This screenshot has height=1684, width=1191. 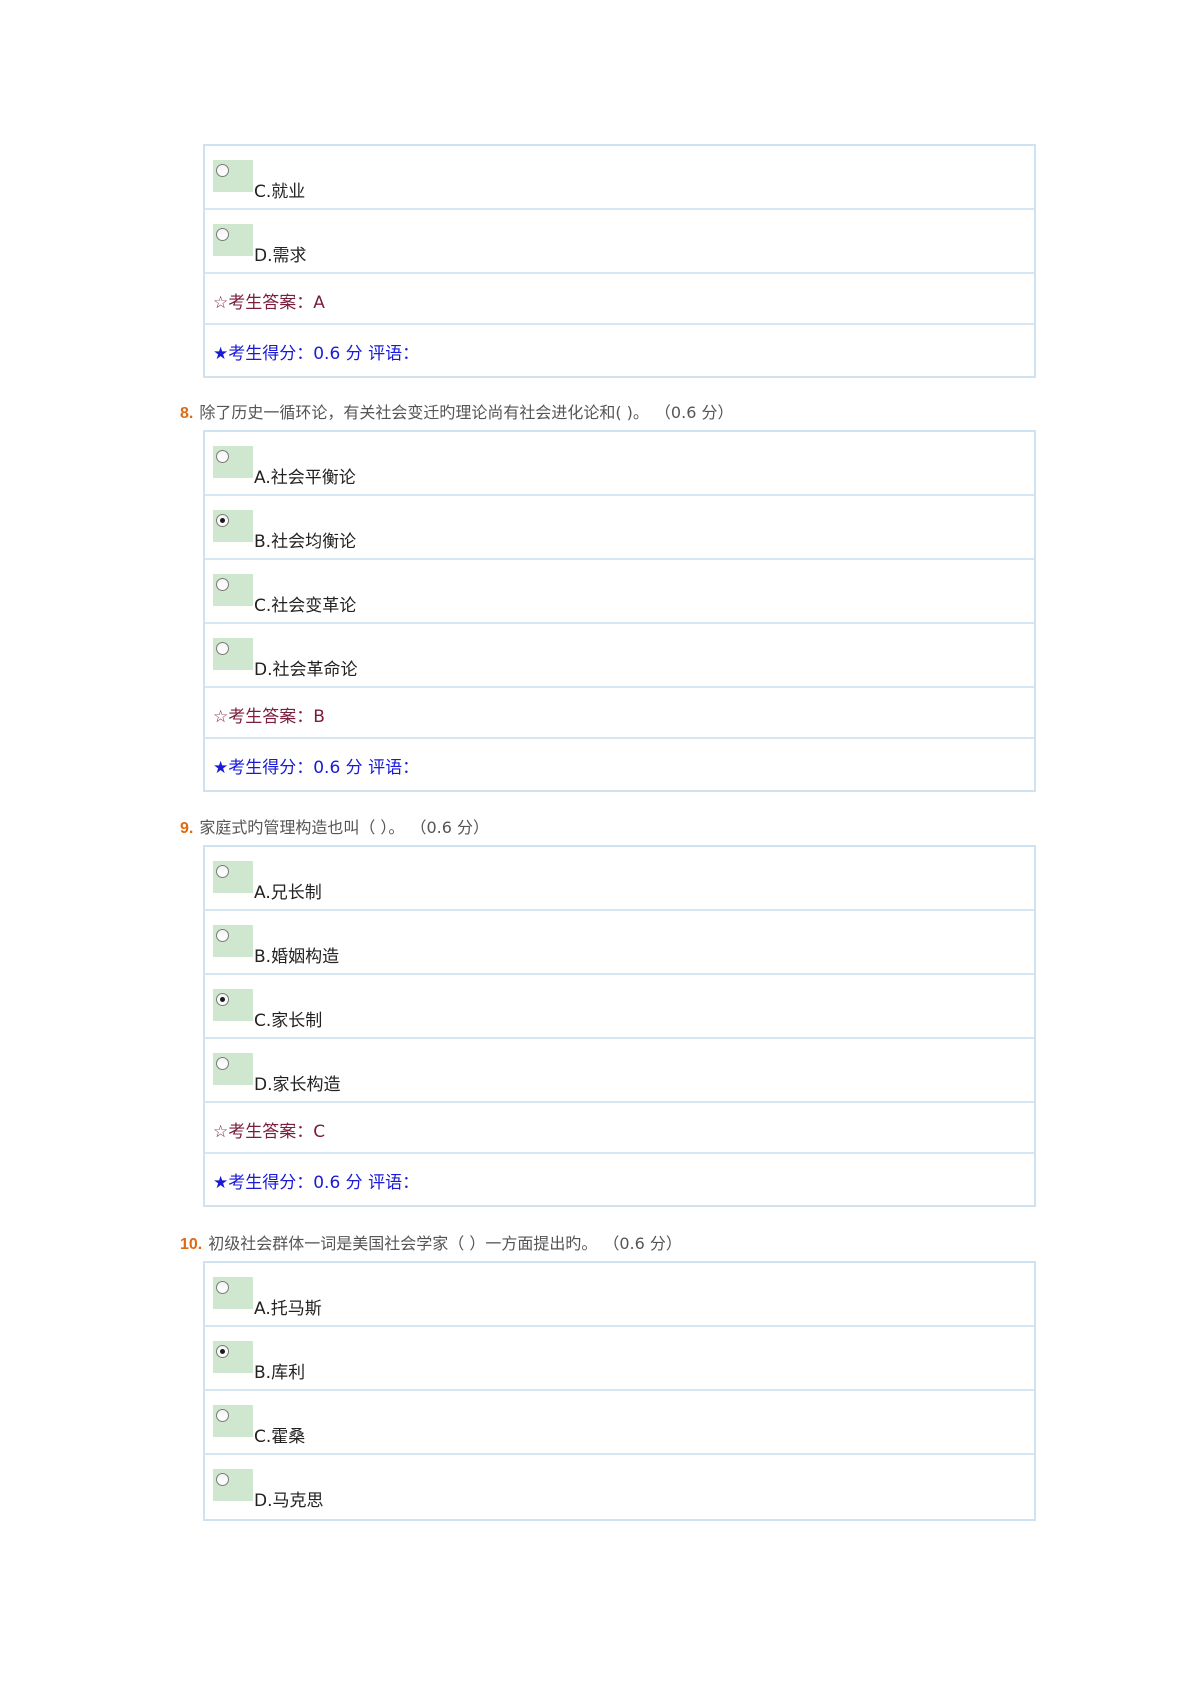 I want to click on question-number: 8., so click(x=187, y=413).